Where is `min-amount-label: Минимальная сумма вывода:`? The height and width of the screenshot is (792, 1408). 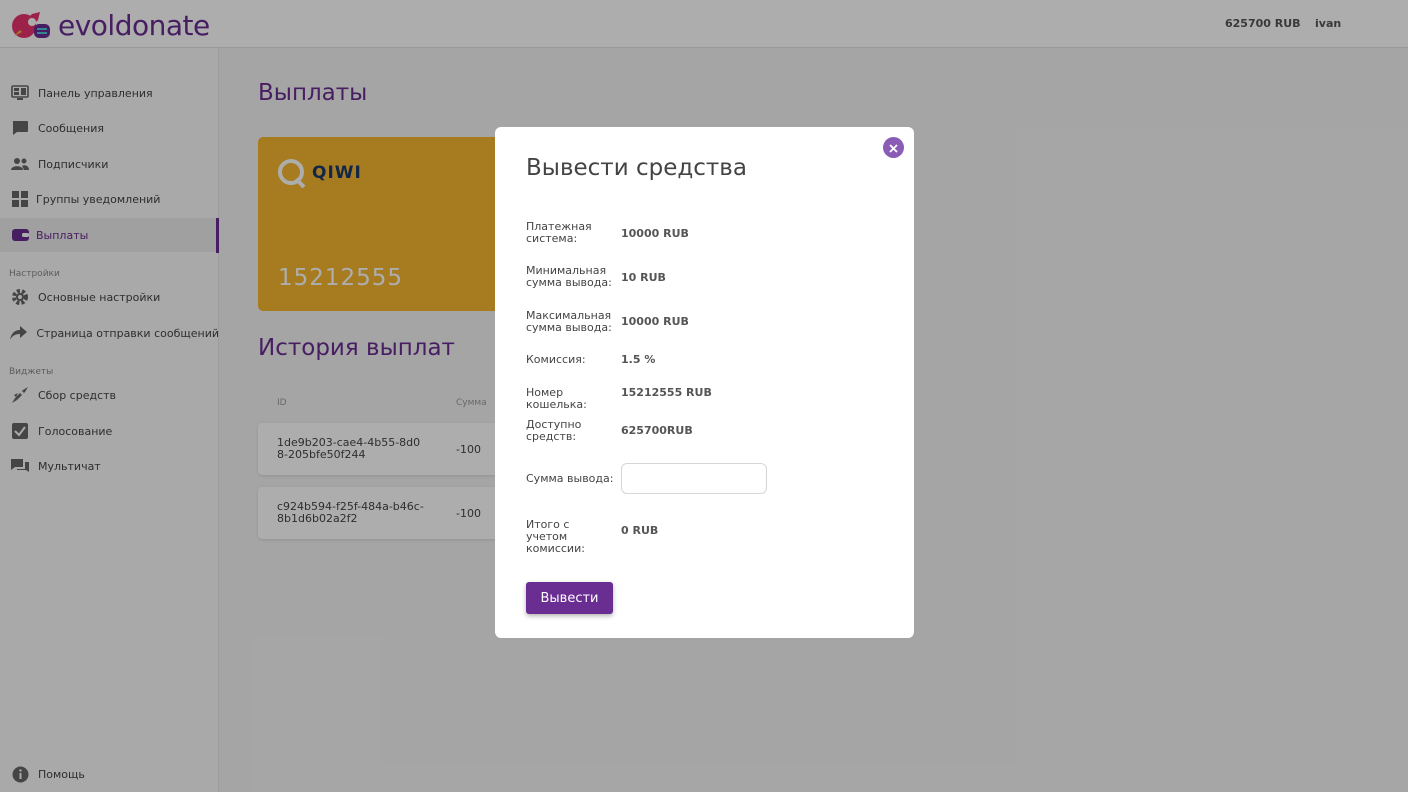
min-amount-label: Минимальная сумма вывода: is located at coordinates (569, 276).